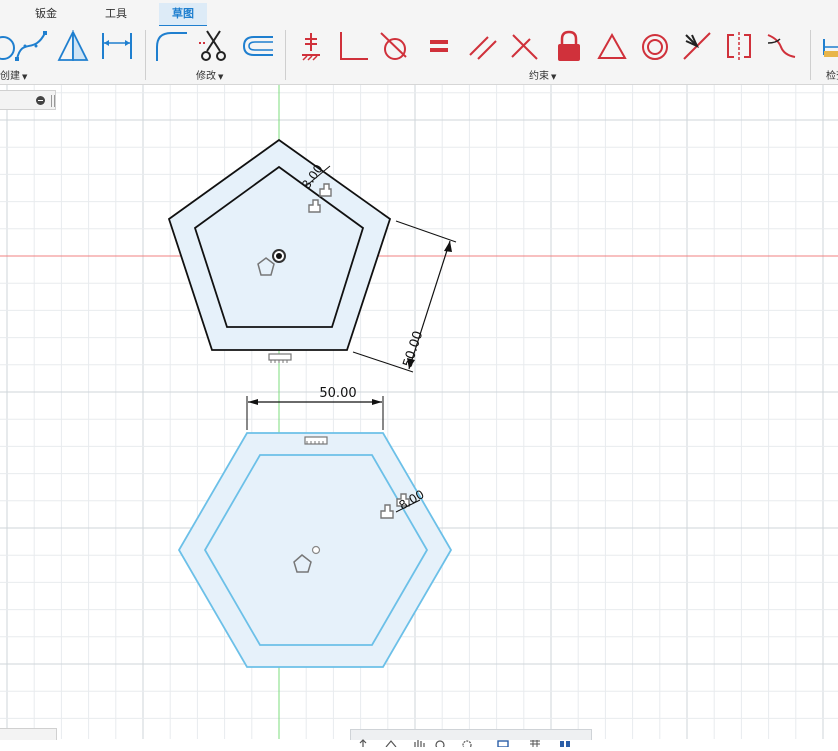 The width and height of the screenshot is (838, 751). I want to click on hexagon-width-dimension-text: 50.00, so click(337, 393).